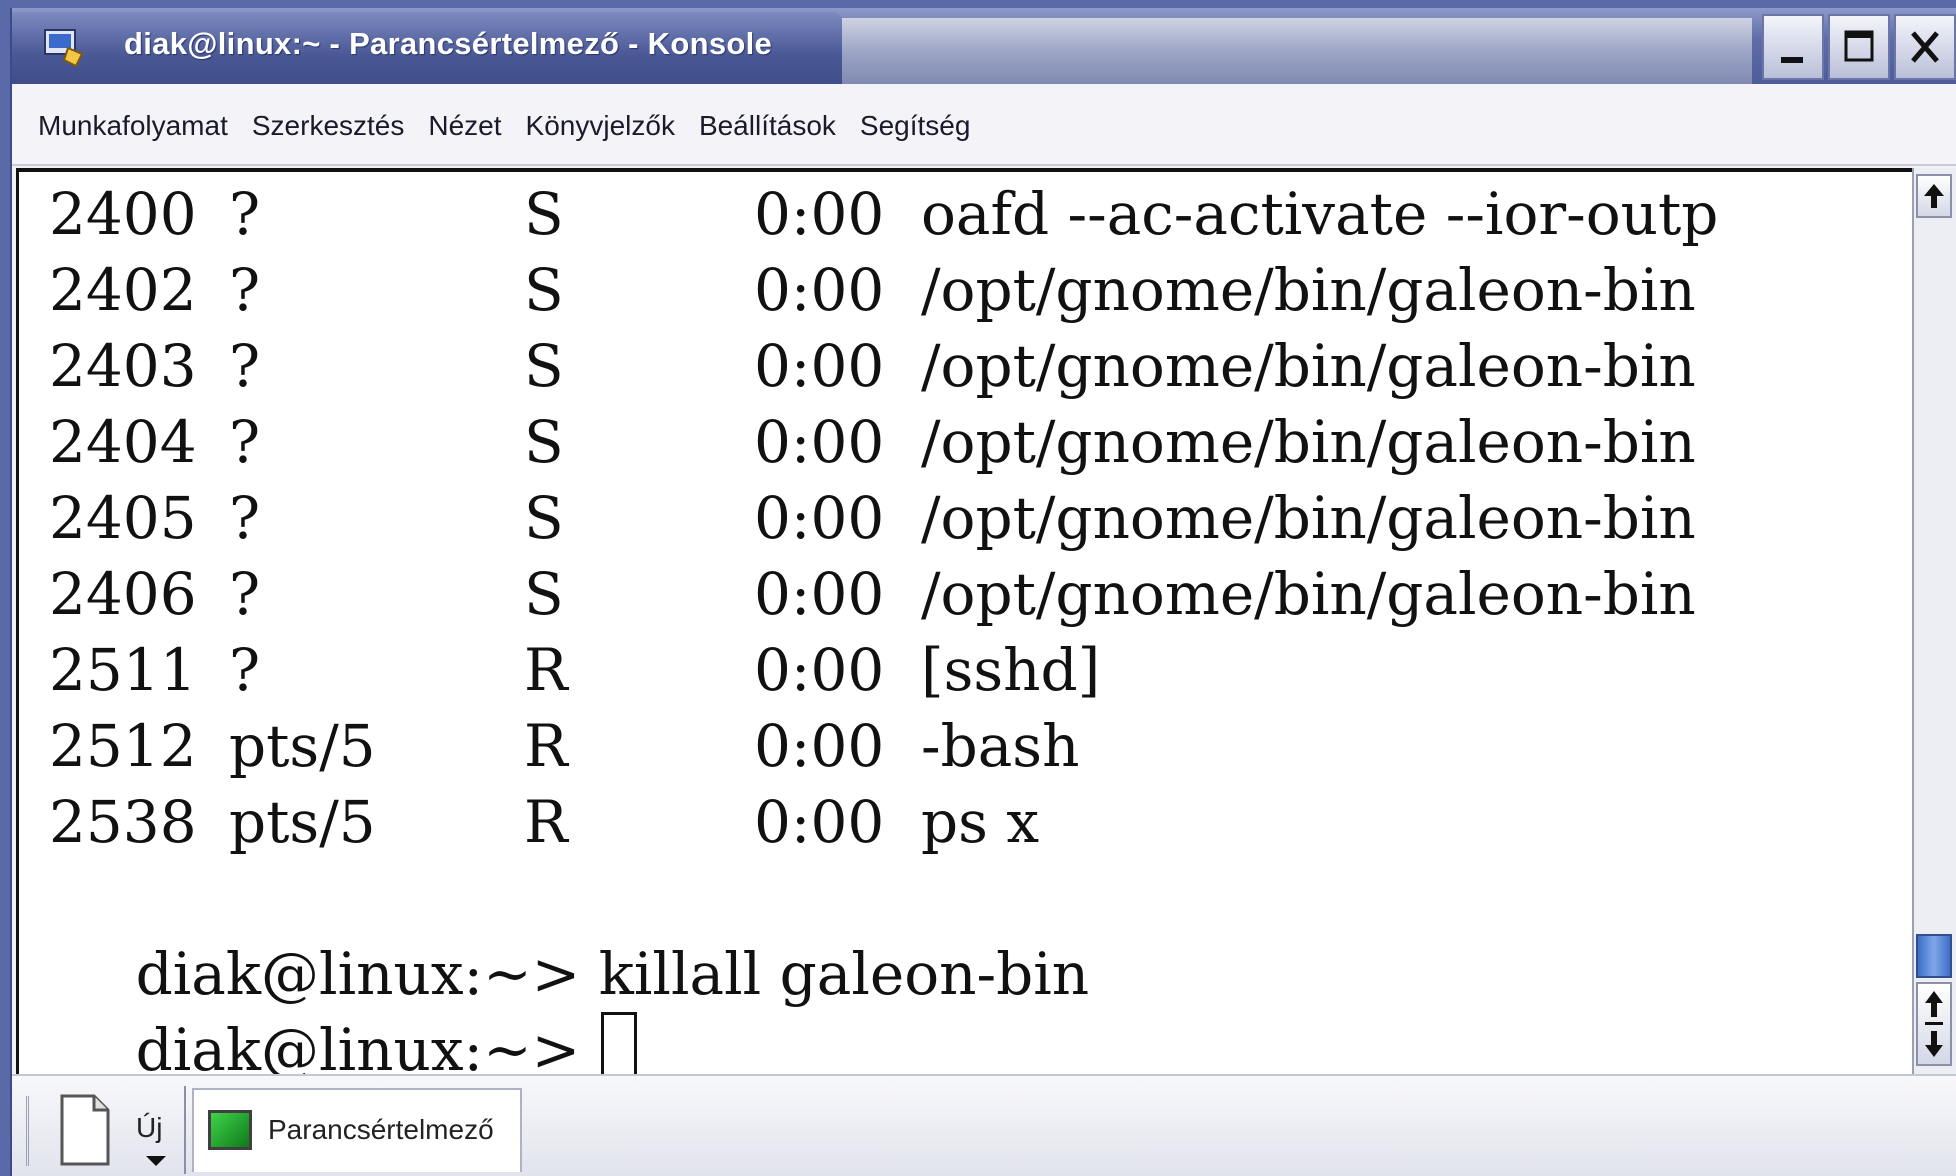  What do you see at coordinates (123, 214) in the screenshot?
I see `process-pid: 2400` at bounding box center [123, 214].